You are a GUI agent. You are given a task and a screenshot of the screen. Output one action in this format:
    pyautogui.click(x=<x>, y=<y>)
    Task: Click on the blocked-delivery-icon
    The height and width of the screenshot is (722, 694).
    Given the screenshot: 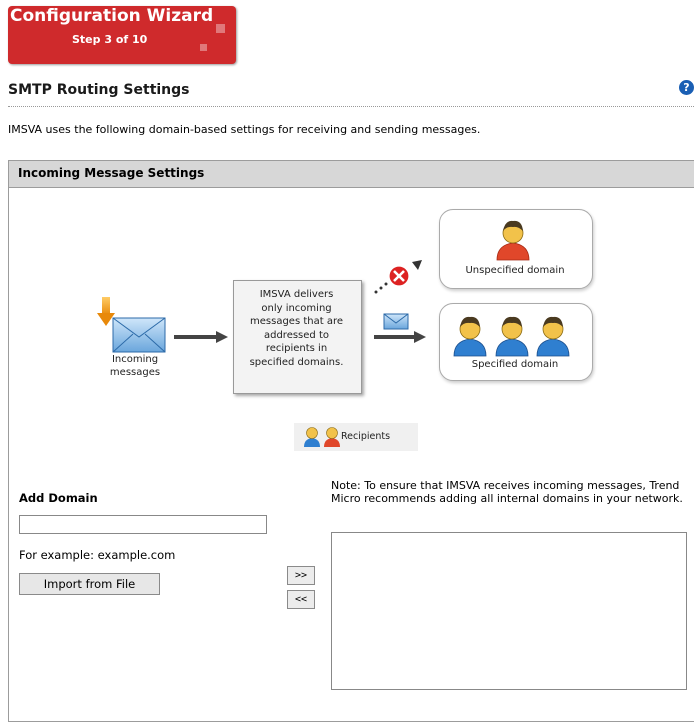 What is the action you would take?
    pyautogui.click(x=398, y=277)
    